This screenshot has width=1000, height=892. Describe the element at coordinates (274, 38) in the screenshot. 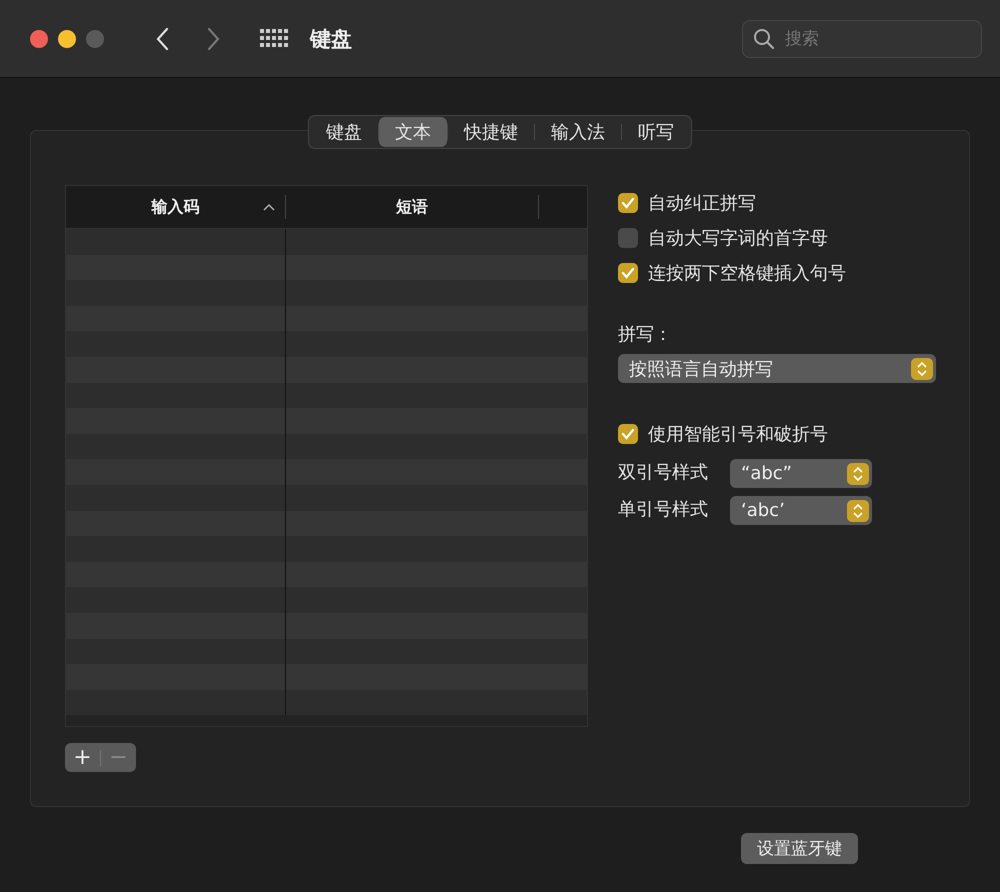

I see `grid-icon` at that location.